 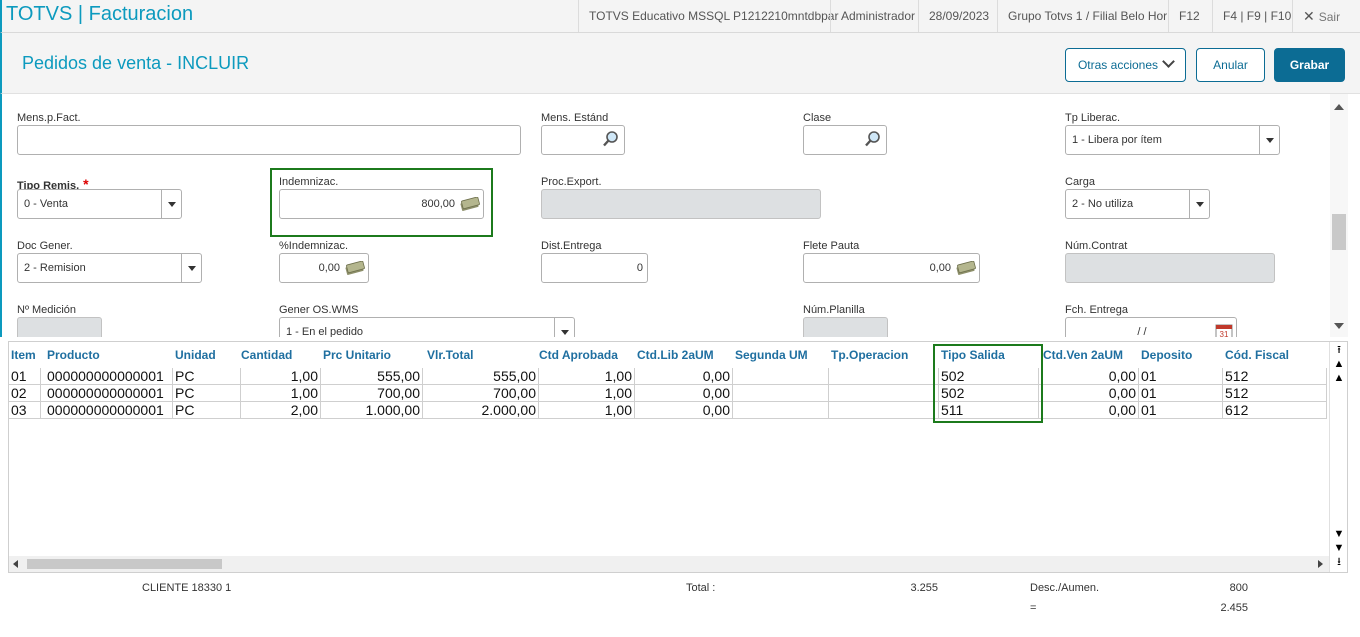 I want to click on mens-estandar-input, so click(x=583, y=140).